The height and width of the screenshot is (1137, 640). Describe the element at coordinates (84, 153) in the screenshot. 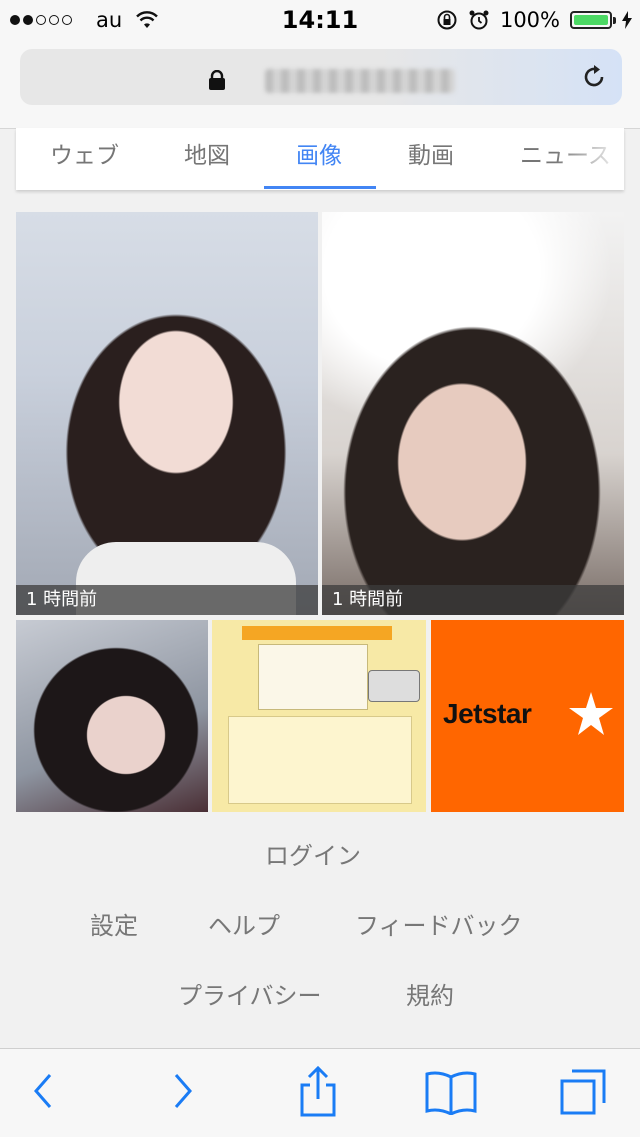

I see `tab-web: ウェブ` at that location.